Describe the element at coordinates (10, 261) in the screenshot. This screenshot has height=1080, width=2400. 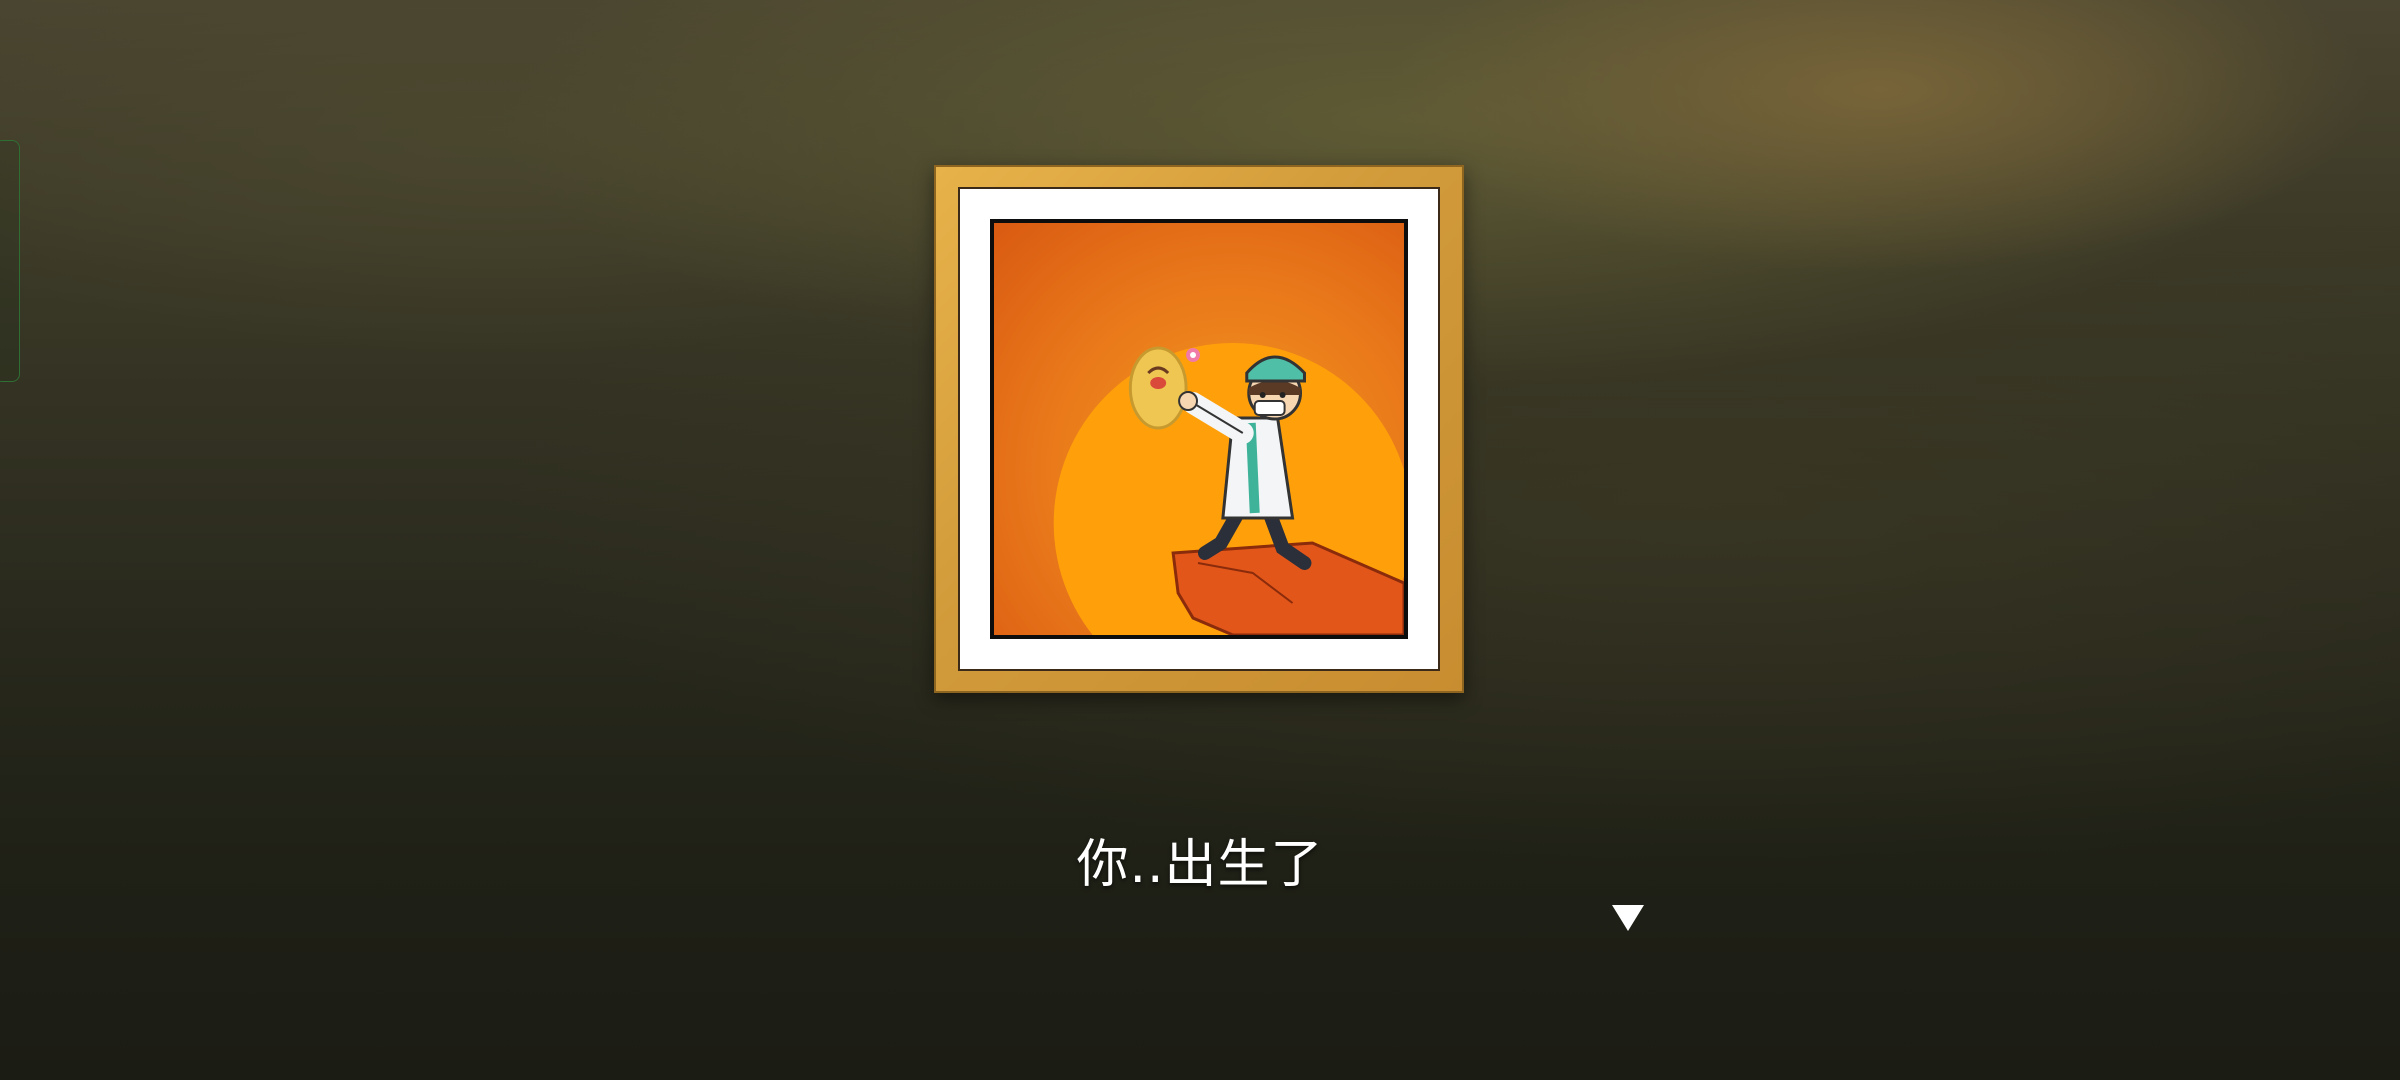
I see `side-drawer-tab` at that location.